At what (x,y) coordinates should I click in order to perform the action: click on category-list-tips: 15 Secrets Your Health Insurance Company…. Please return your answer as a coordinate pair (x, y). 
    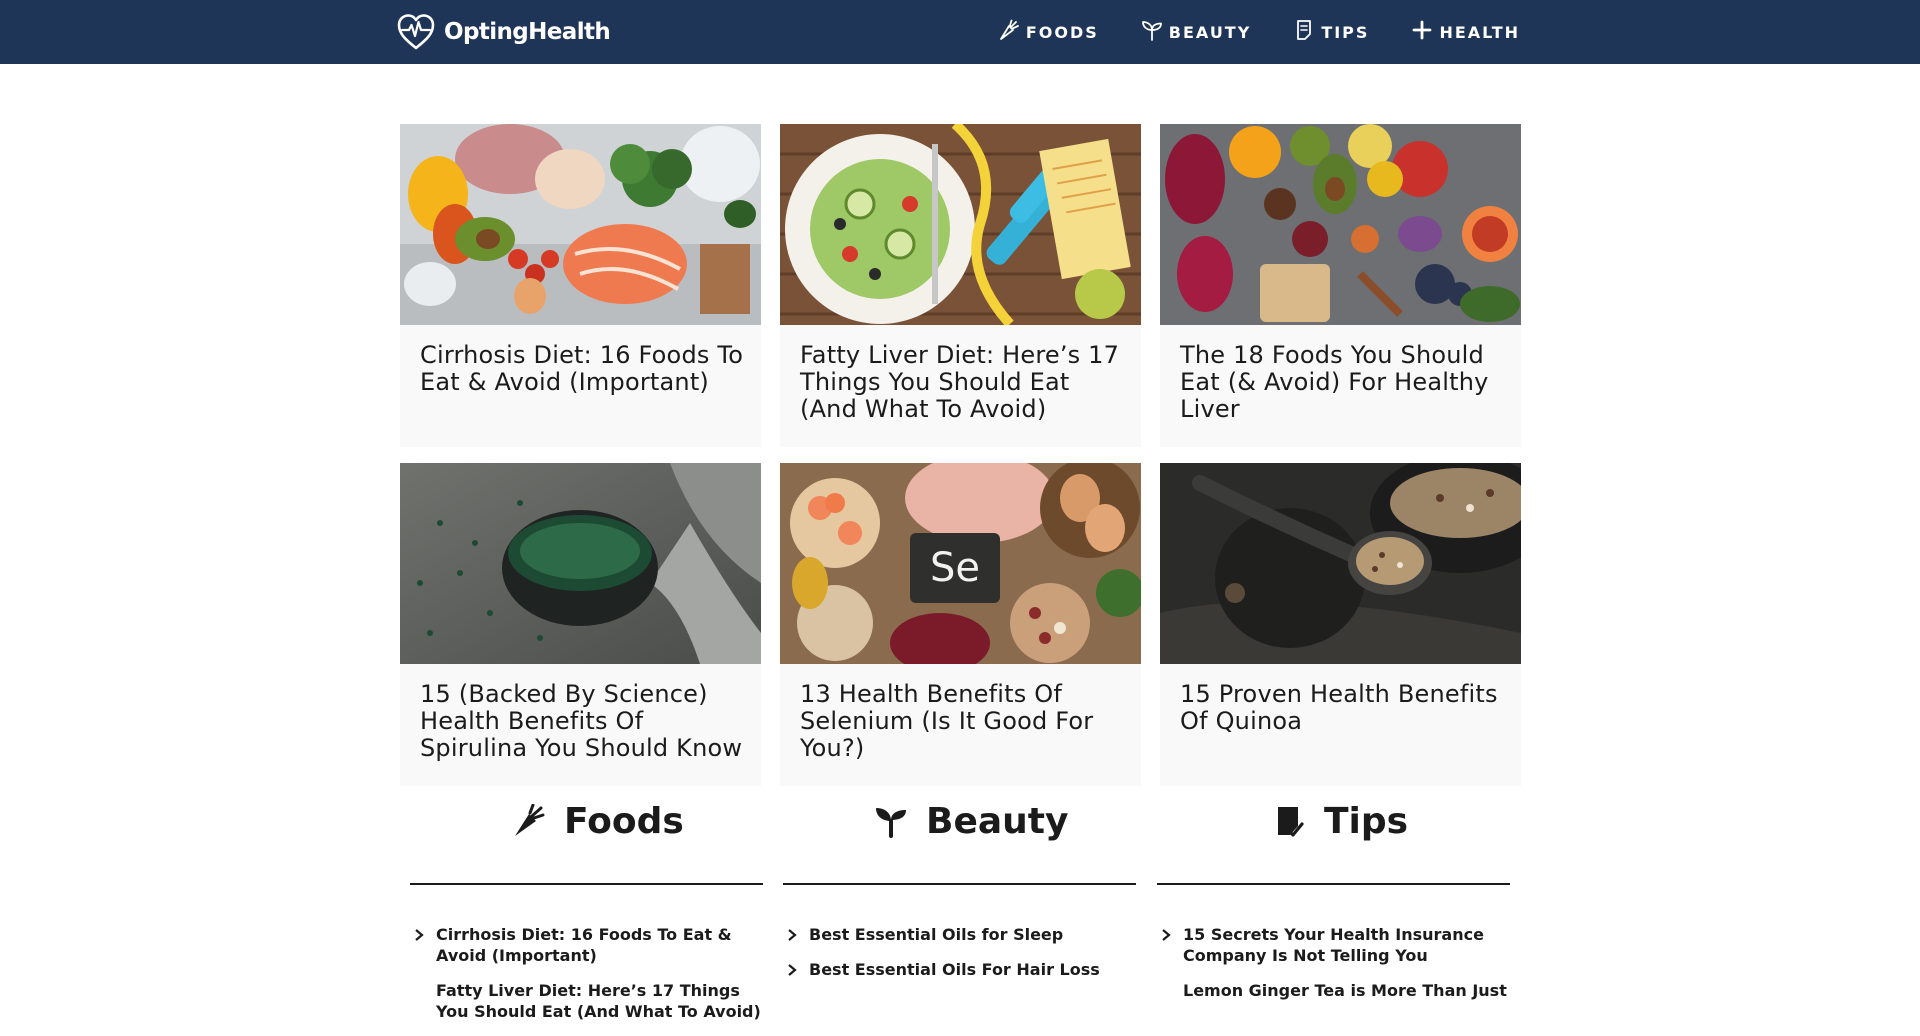
    Looking at the image, I should click on (1333, 969).